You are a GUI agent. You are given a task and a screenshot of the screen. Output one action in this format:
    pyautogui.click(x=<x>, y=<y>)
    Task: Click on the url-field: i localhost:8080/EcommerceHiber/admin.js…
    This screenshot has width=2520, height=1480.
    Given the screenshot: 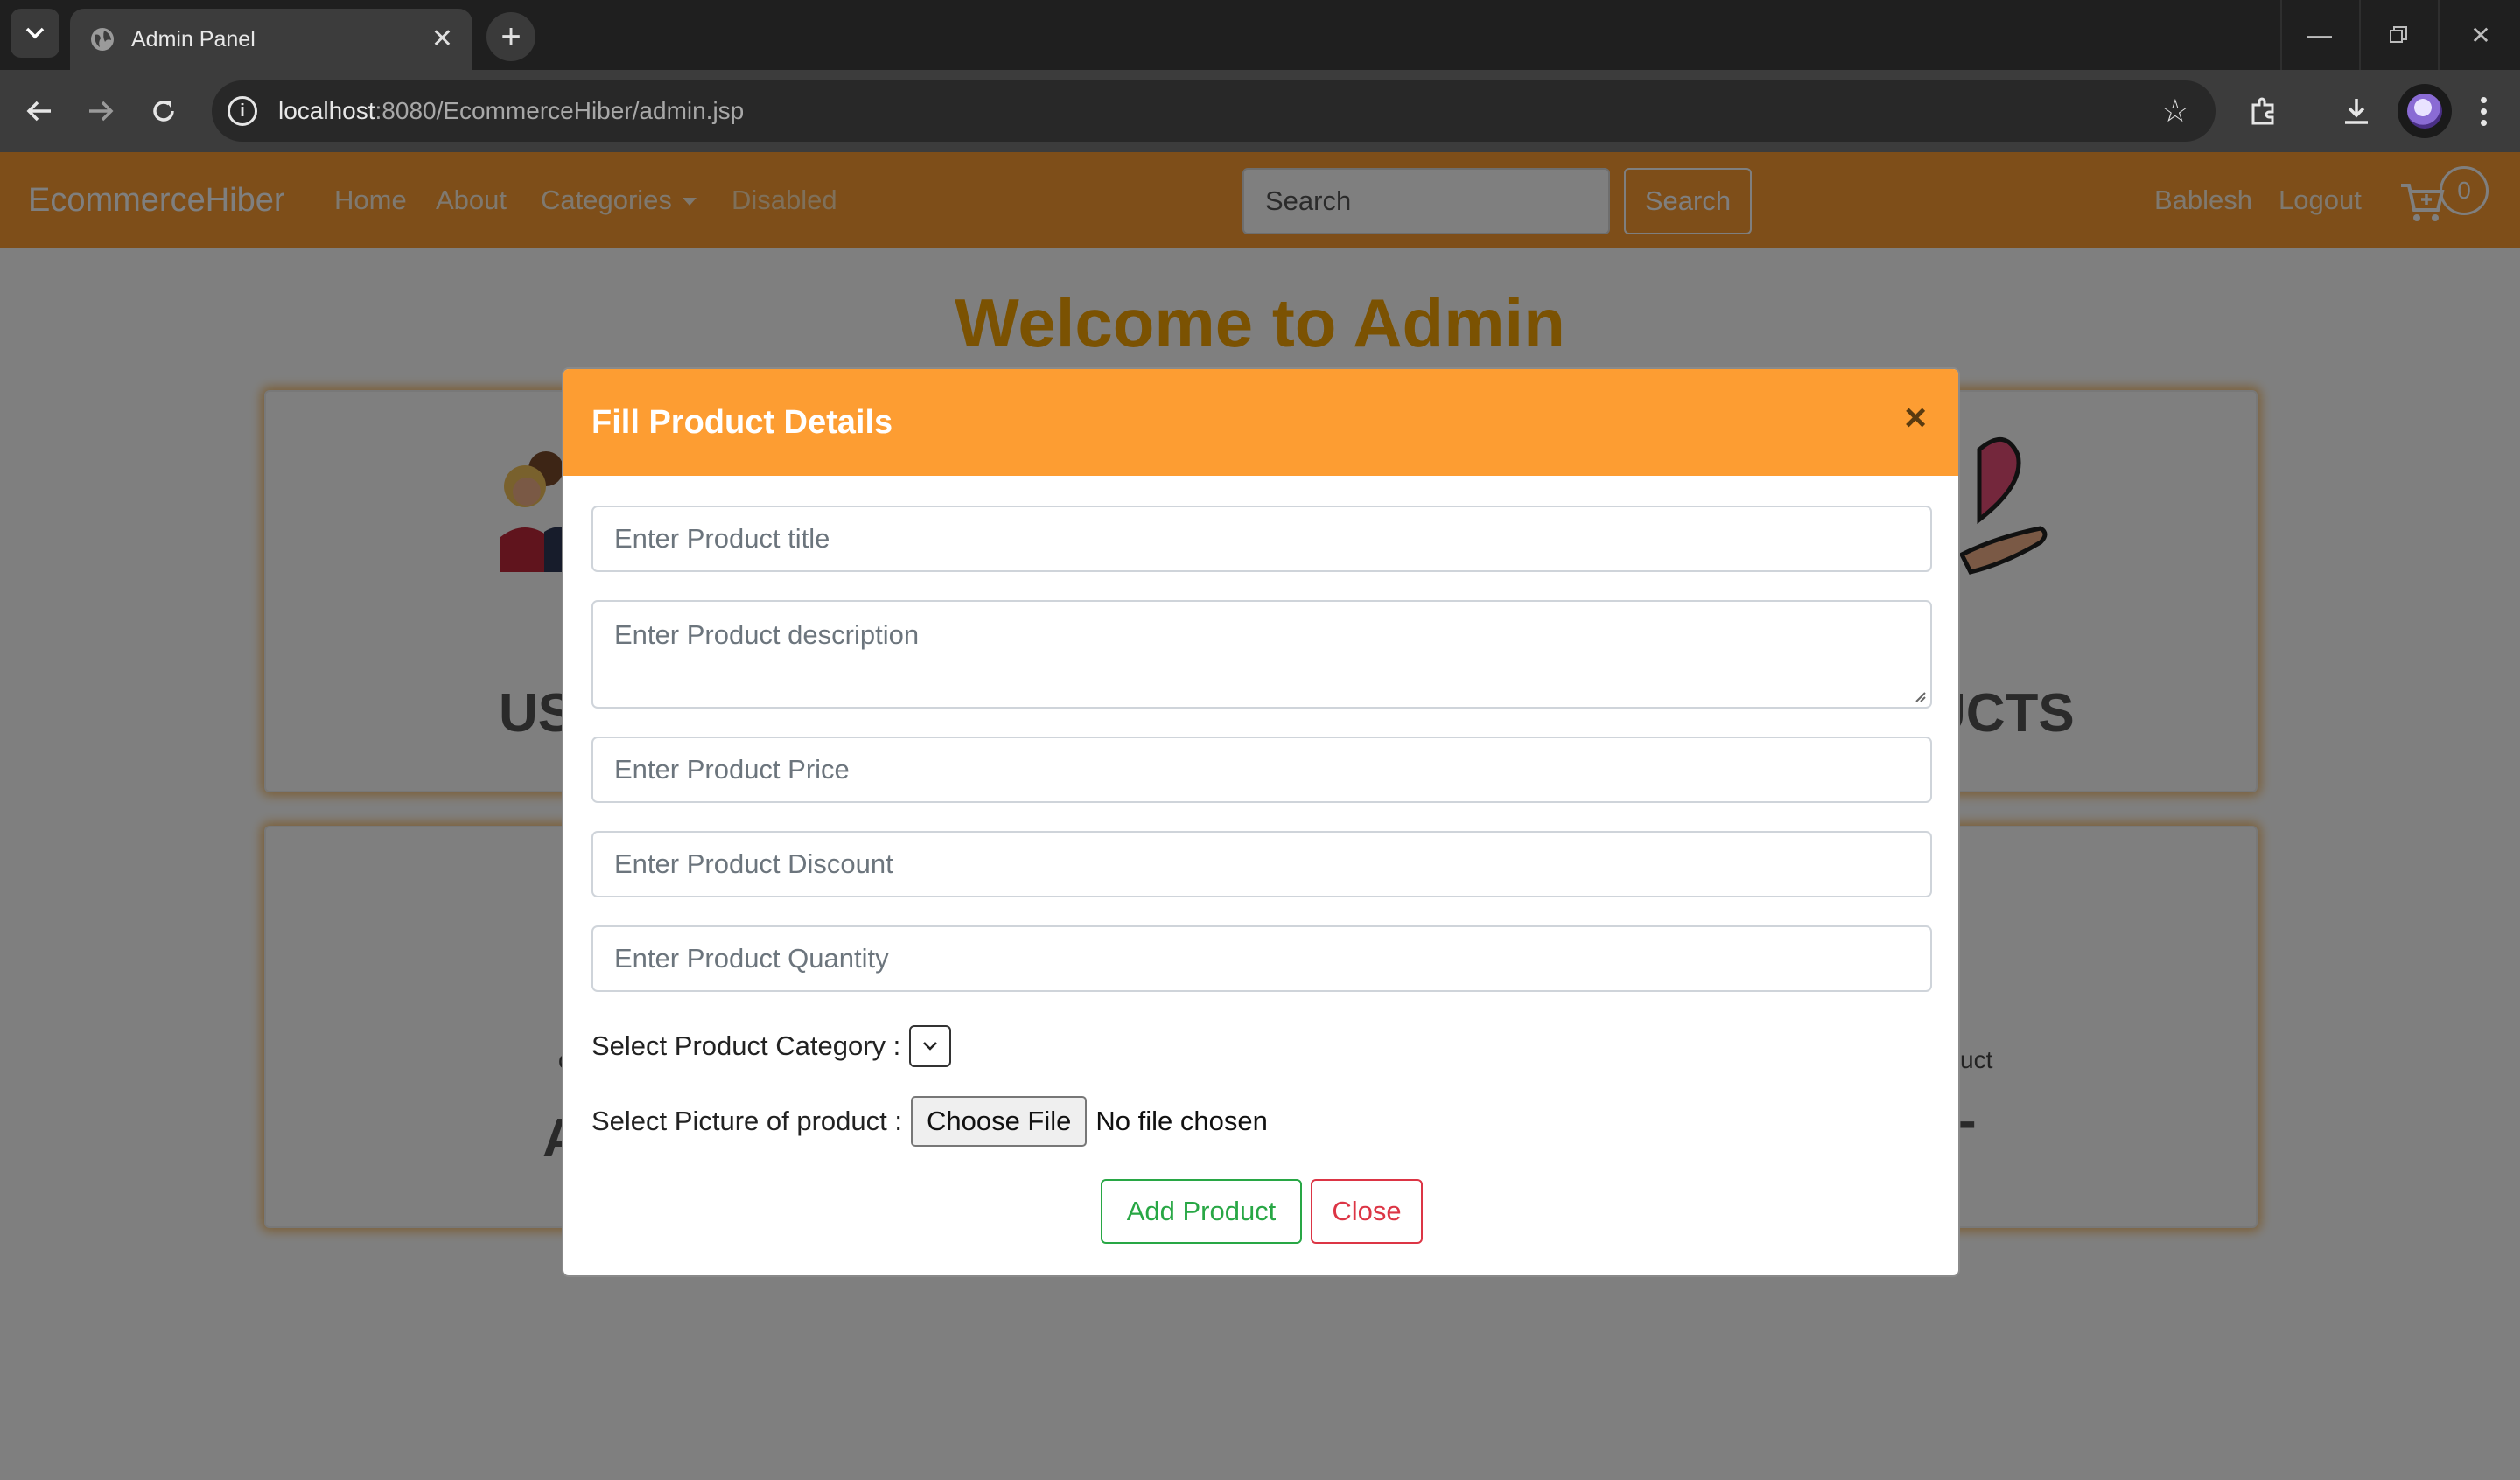 What is the action you would take?
    pyautogui.click(x=1214, y=111)
    